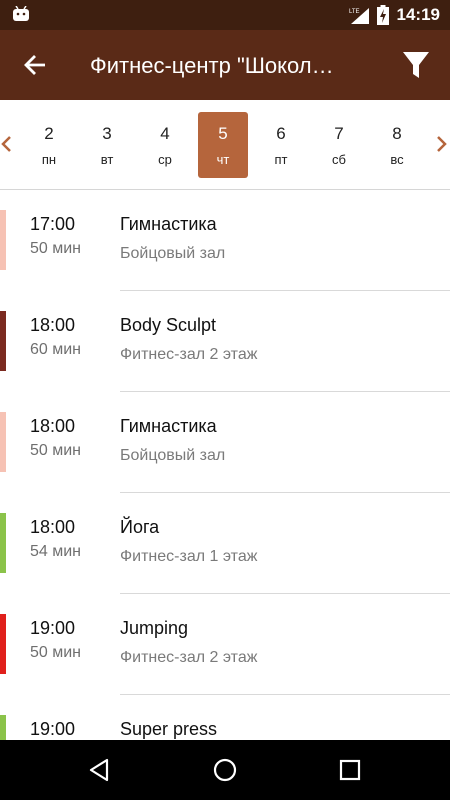 This screenshot has width=450, height=800. Describe the element at coordinates (350, 770) in the screenshot. I see `nav-recents-icon` at that location.